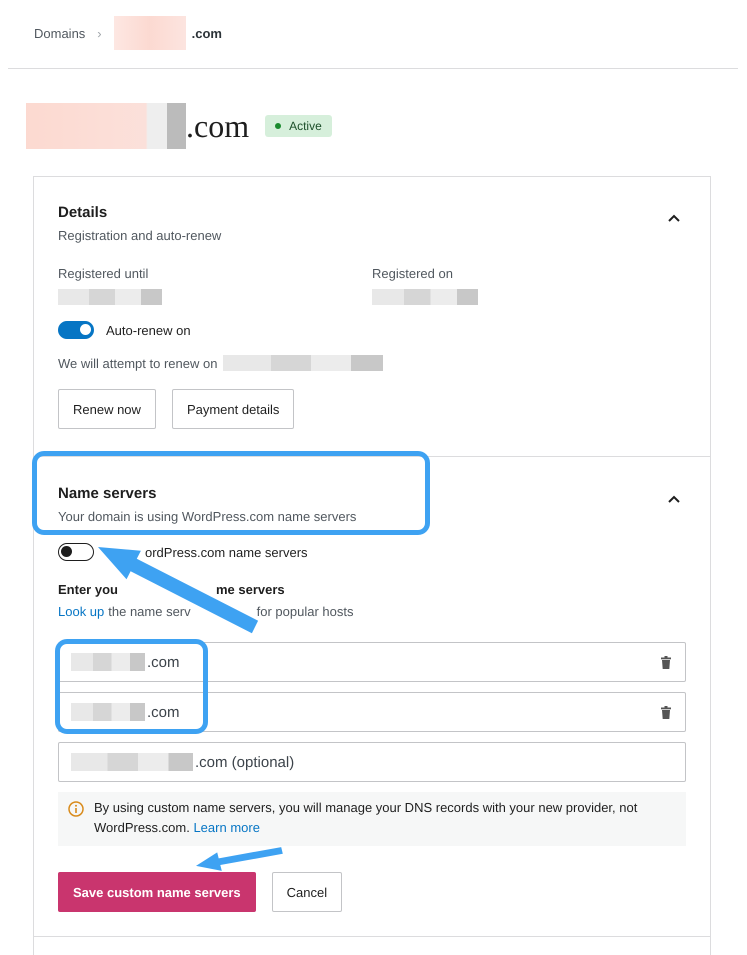 This screenshot has height=955, width=747. I want to click on breadcrumb-link: Domains, so click(60, 33).